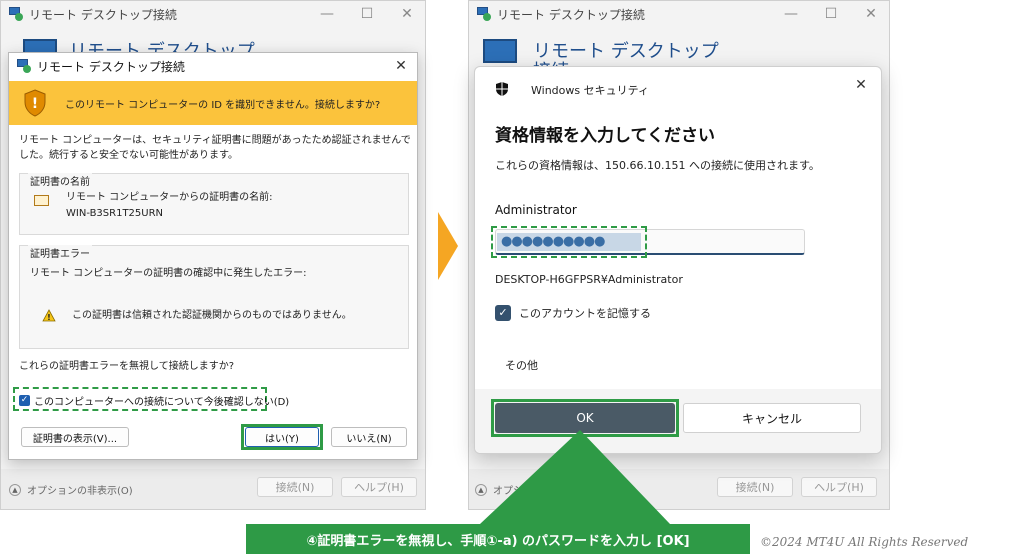 Image resolution: width=1024 pixels, height=558 pixels. I want to click on cert-error-label: リモート コンピューターの証明書の確認中に発生したエラー:, so click(168, 273).